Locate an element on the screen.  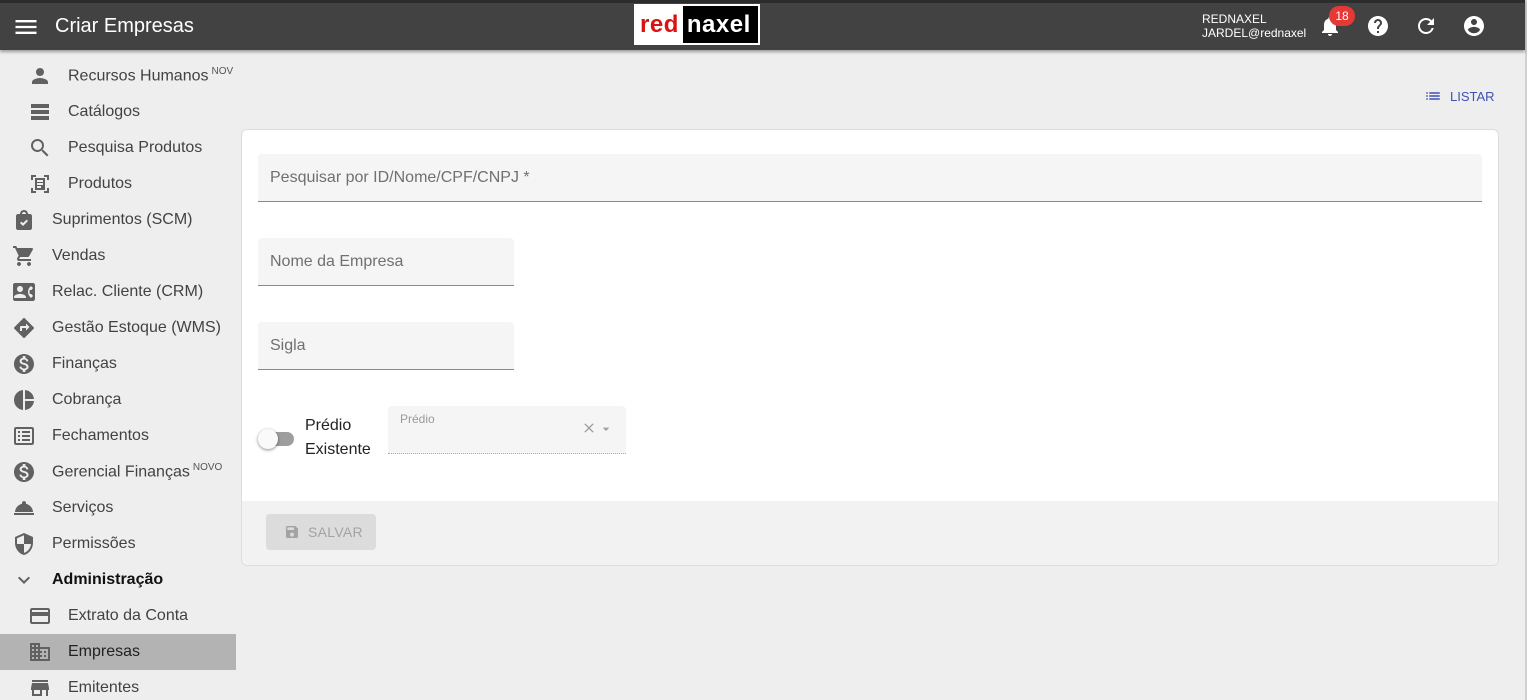
document-scanner-icon is located at coordinates (40, 184).